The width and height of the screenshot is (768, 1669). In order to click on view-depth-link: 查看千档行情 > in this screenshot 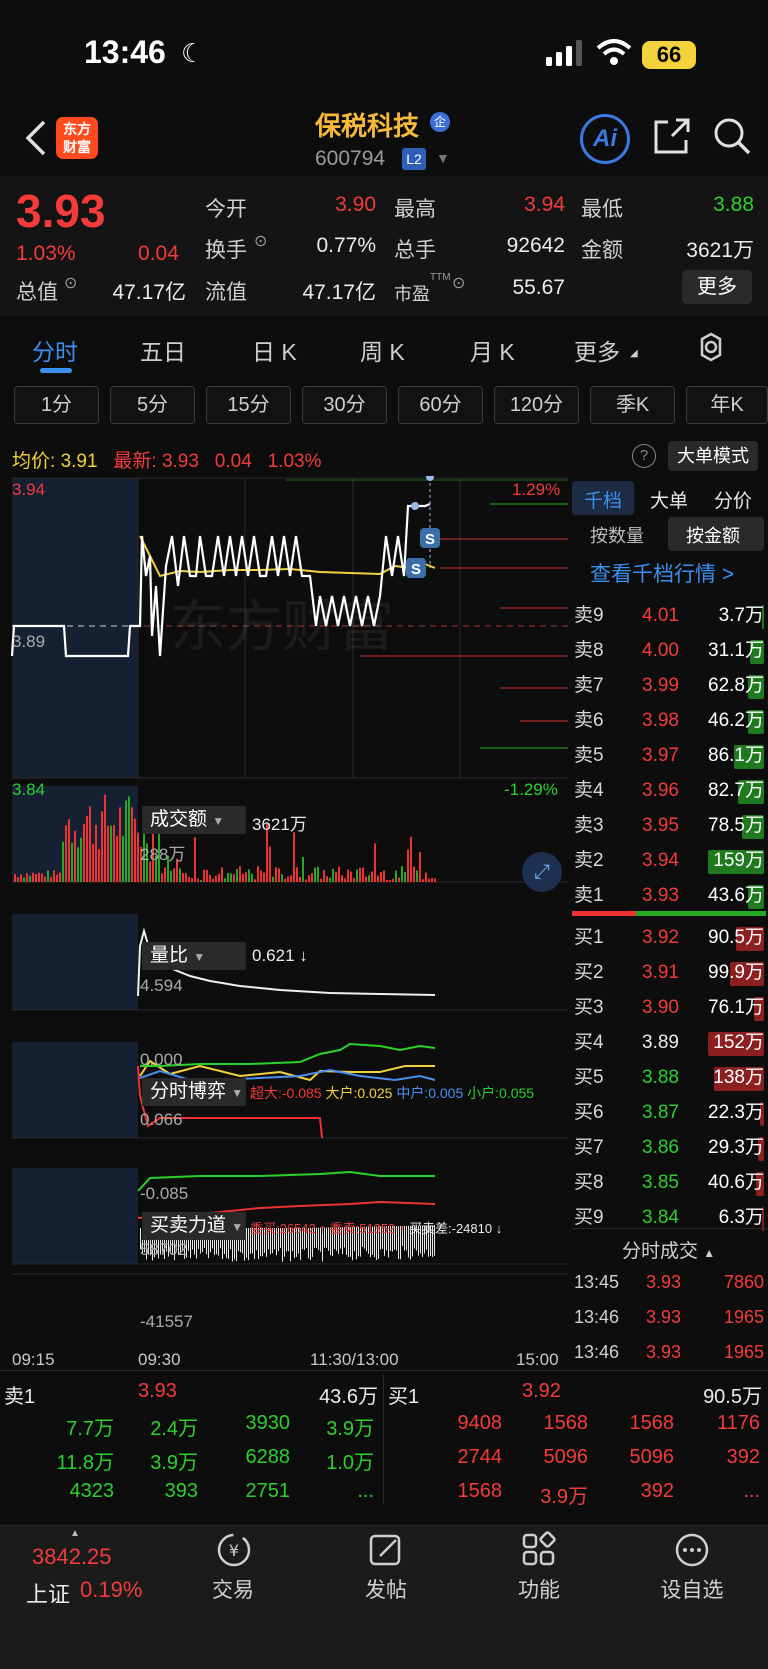, I will do `click(662, 573)`.